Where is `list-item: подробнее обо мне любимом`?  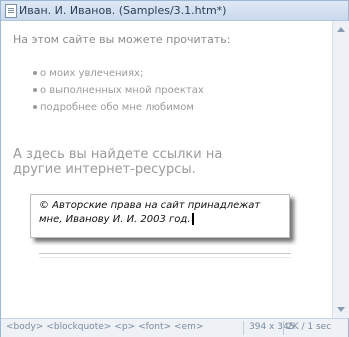
list-item: подробнее обо мне любимом is located at coordinates (118, 107).